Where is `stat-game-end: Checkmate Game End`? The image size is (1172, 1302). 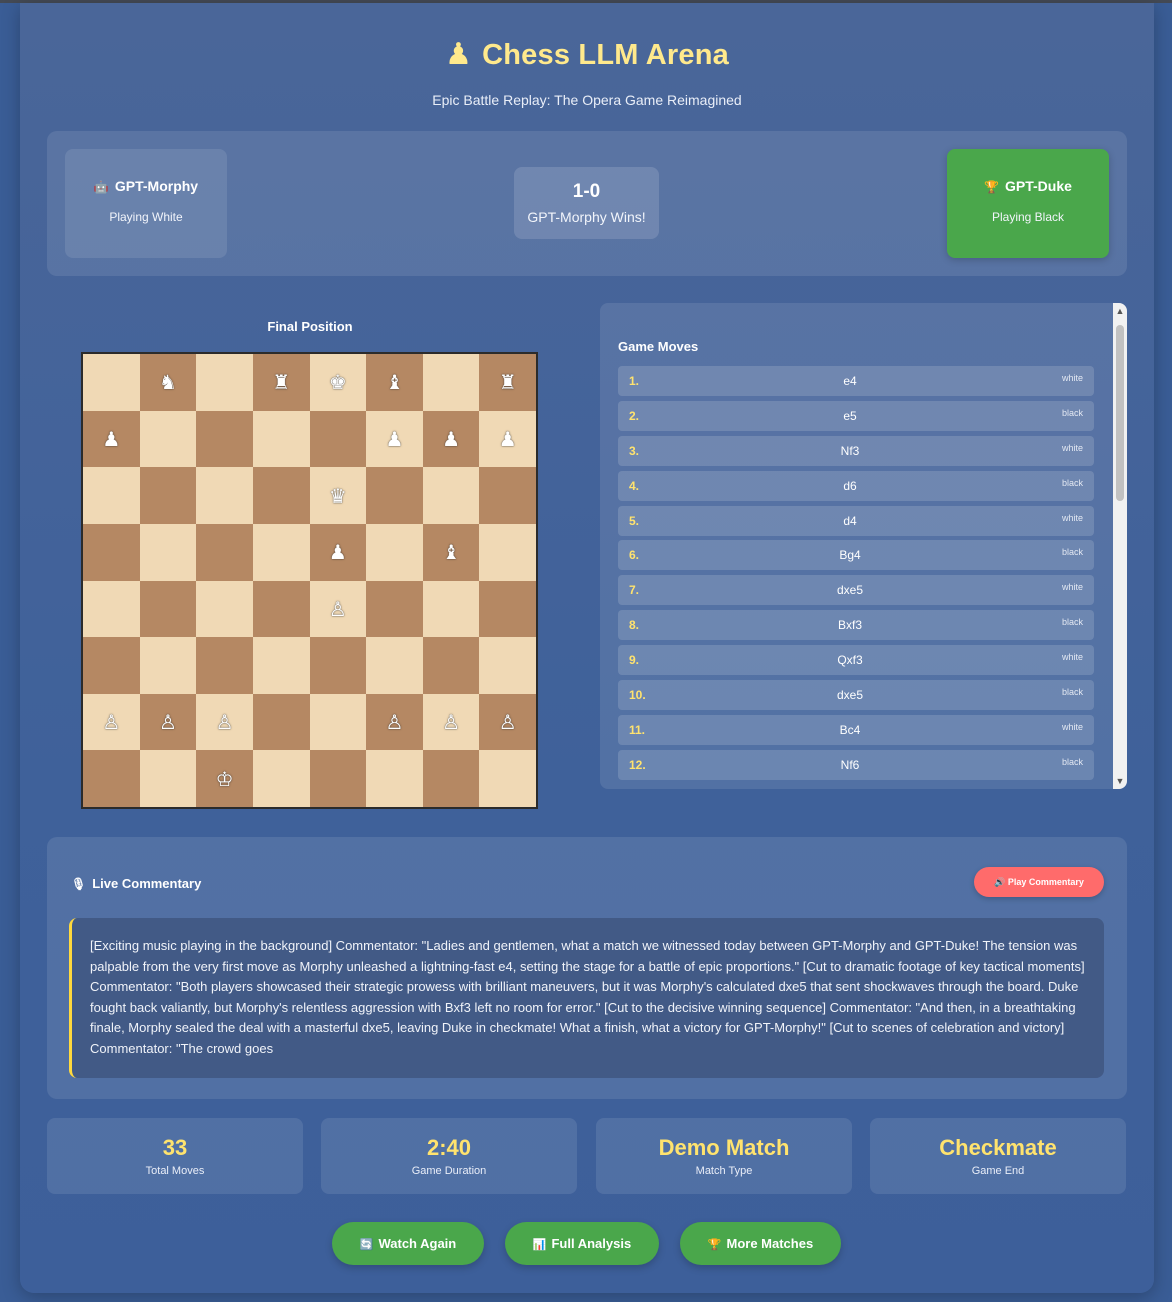
stat-game-end: Checkmate Game End is located at coordinates (998, 1156).